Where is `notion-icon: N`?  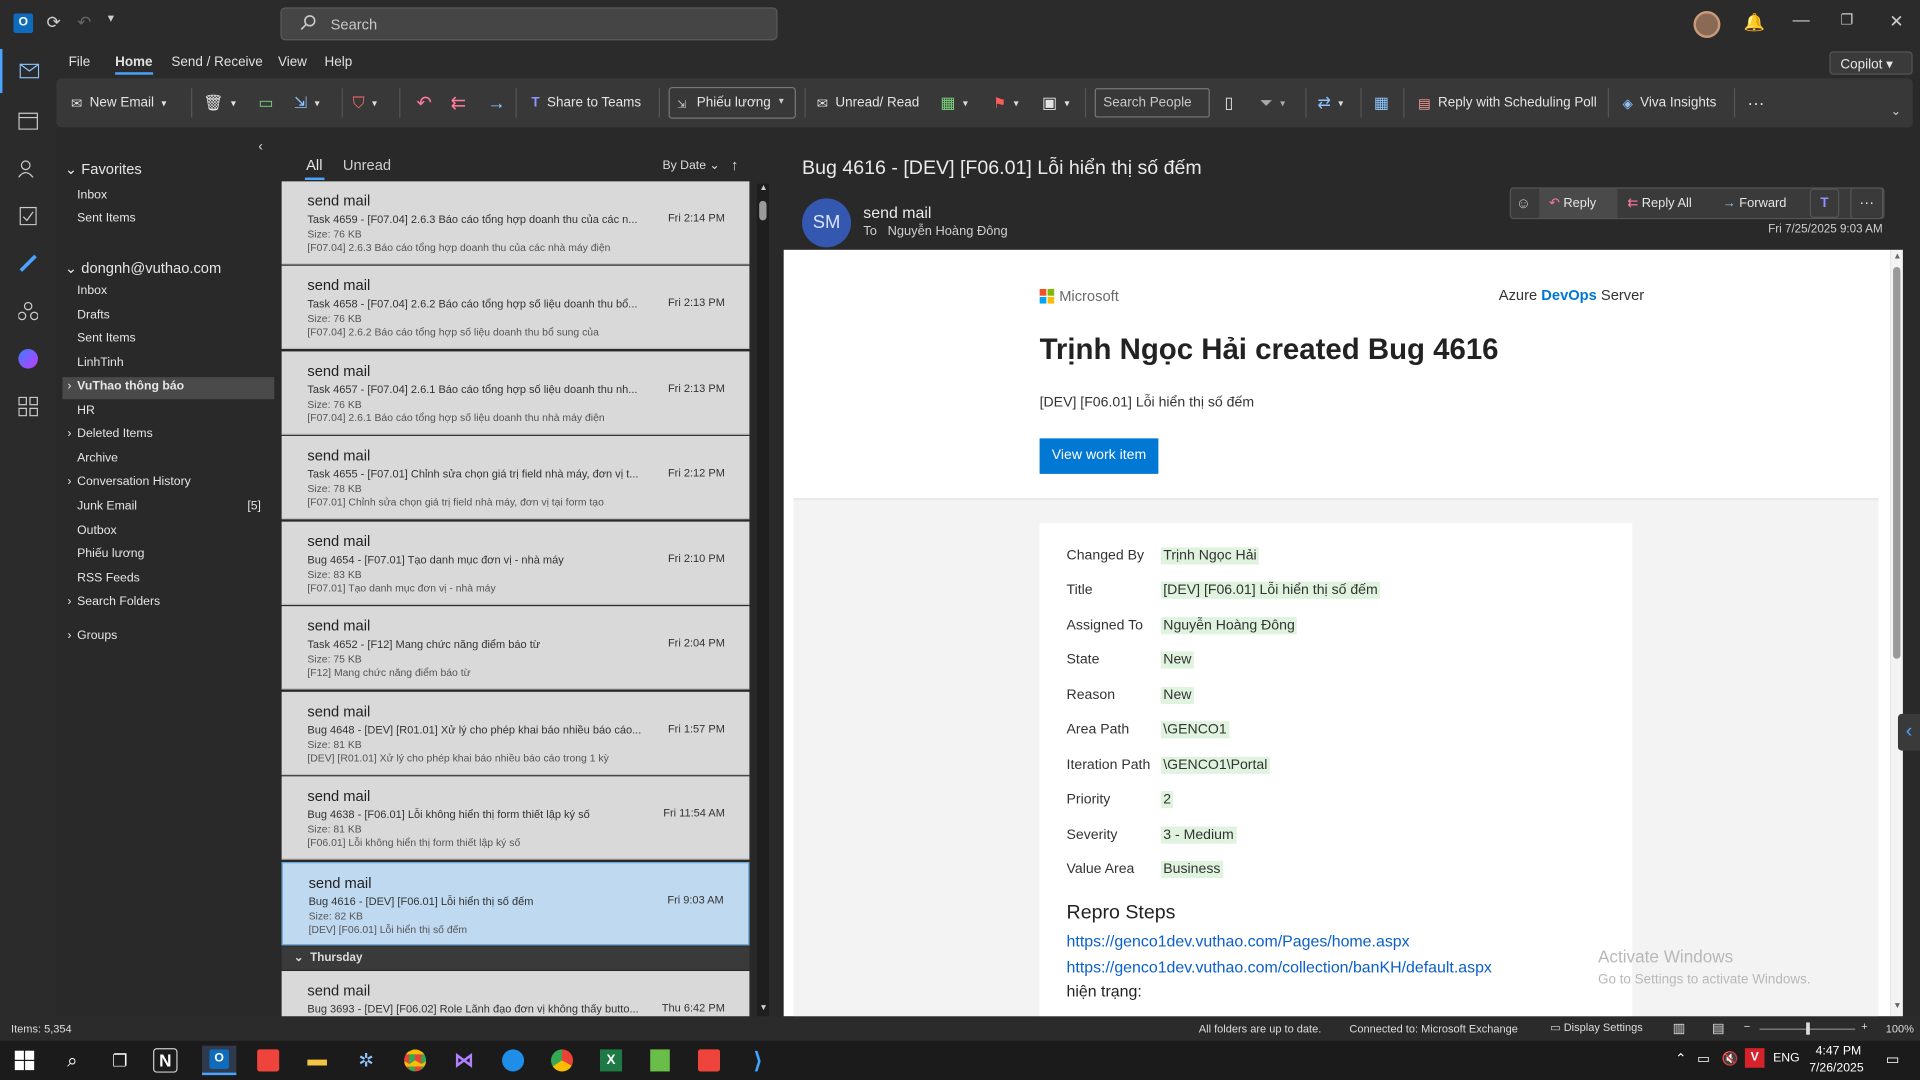
notion-icon: N is located at coordinates (165, 1060).